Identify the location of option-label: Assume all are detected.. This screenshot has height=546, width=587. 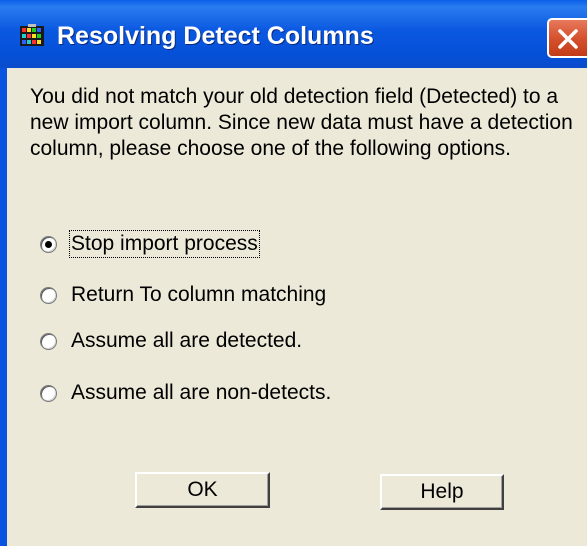
(186, 341).